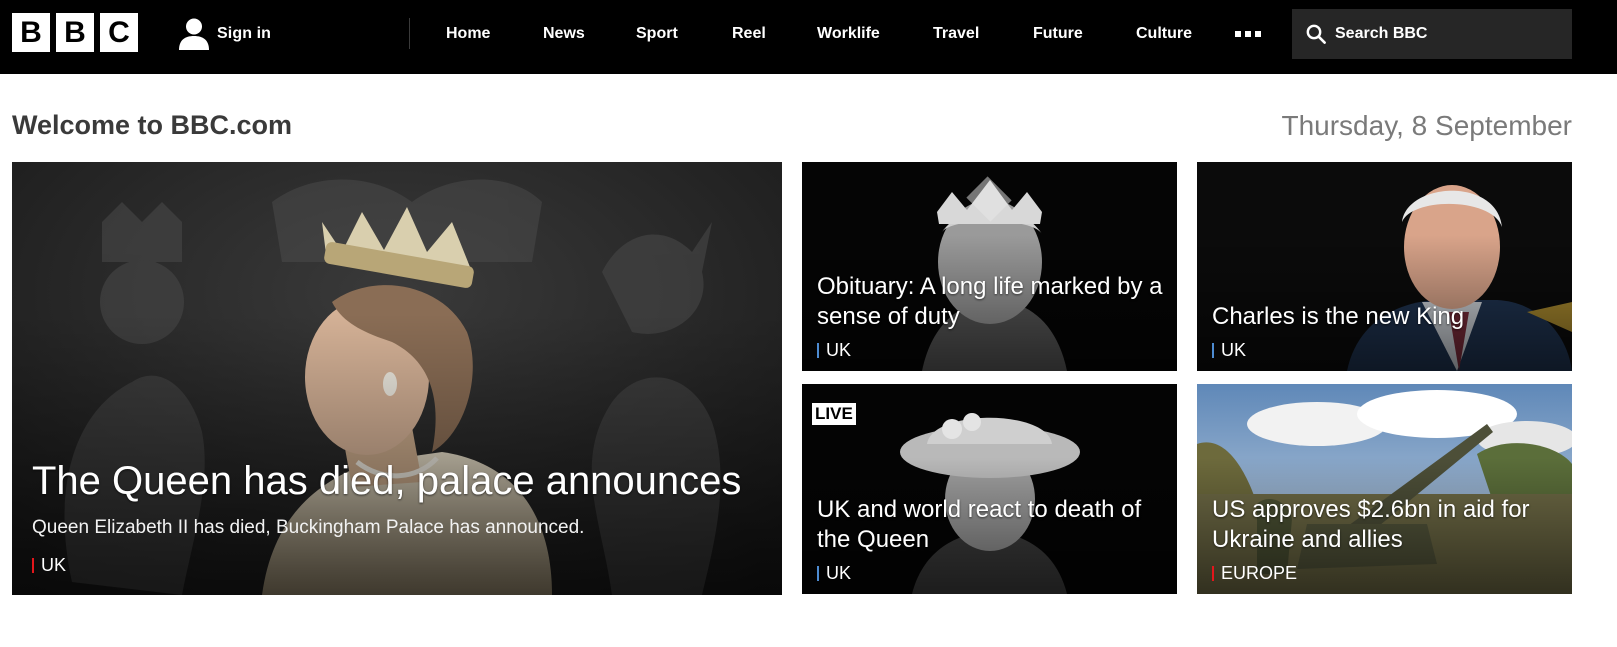 This screenshot has width=1617, height=647. What do you see at coordinates (839, 573) in the screenshot?
I see `story-tag-label-reaction: UK` at bounding box center [839, 573].